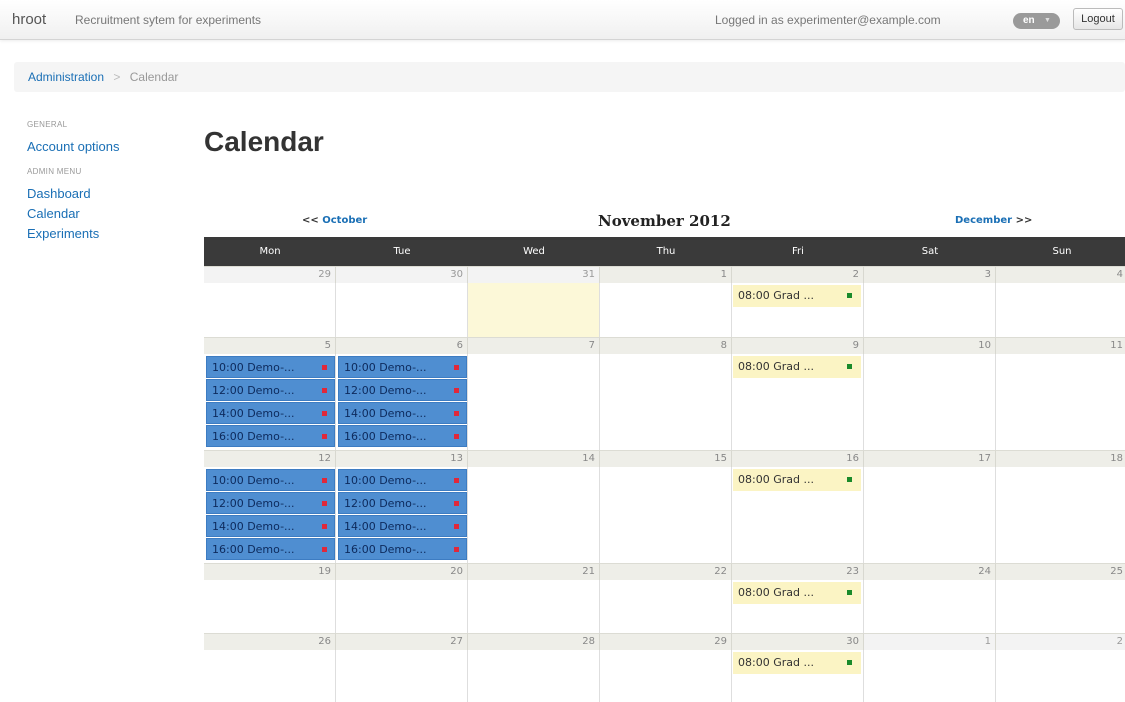  I want to click on breadcrumb-administration: Administration, so click(66, 77).